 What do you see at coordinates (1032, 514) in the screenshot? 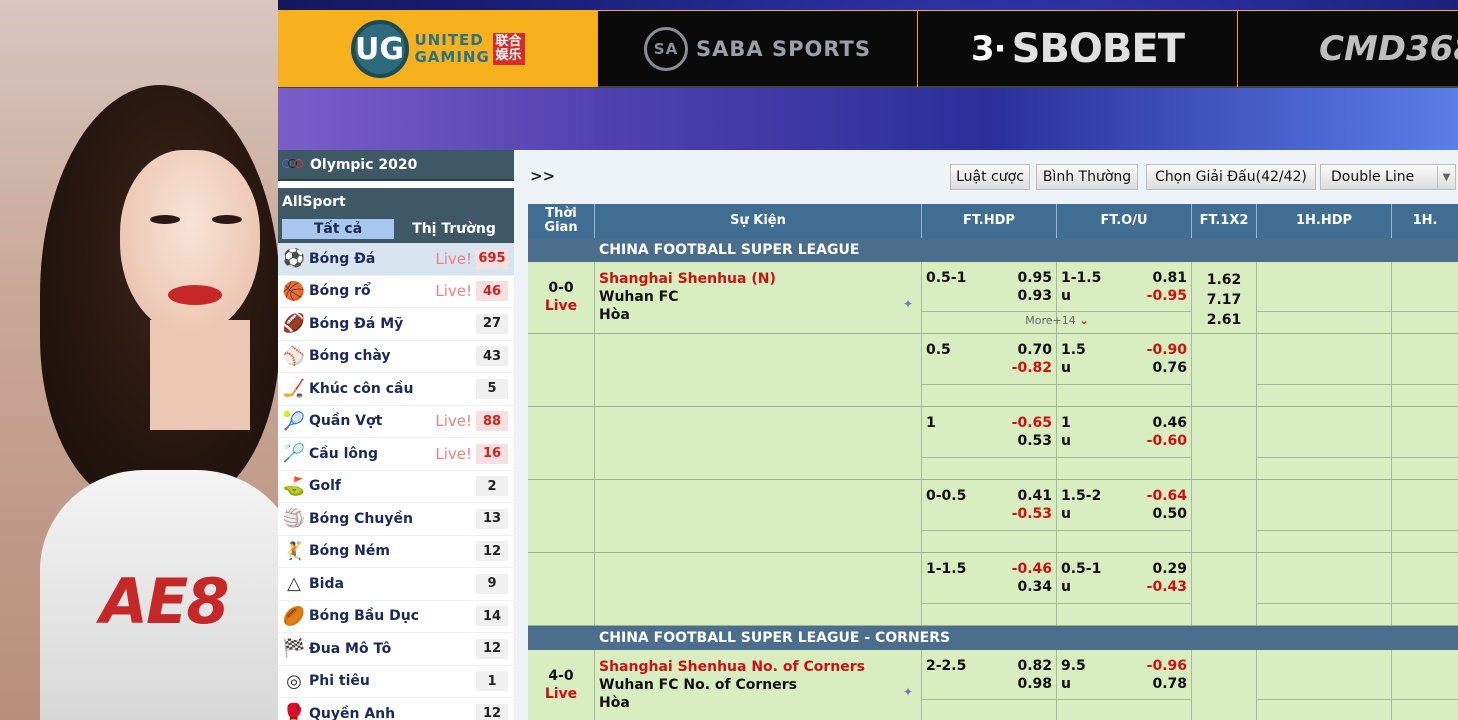
I see `hdp-odds-away: -0.53` at bounding box center [1032, 514].